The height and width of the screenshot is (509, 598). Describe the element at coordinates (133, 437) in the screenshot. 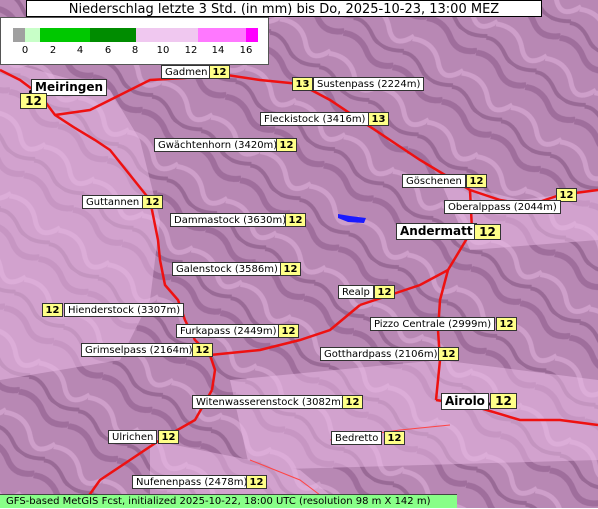

I see `place-label-ulrichen: Ulrichen` at that location.